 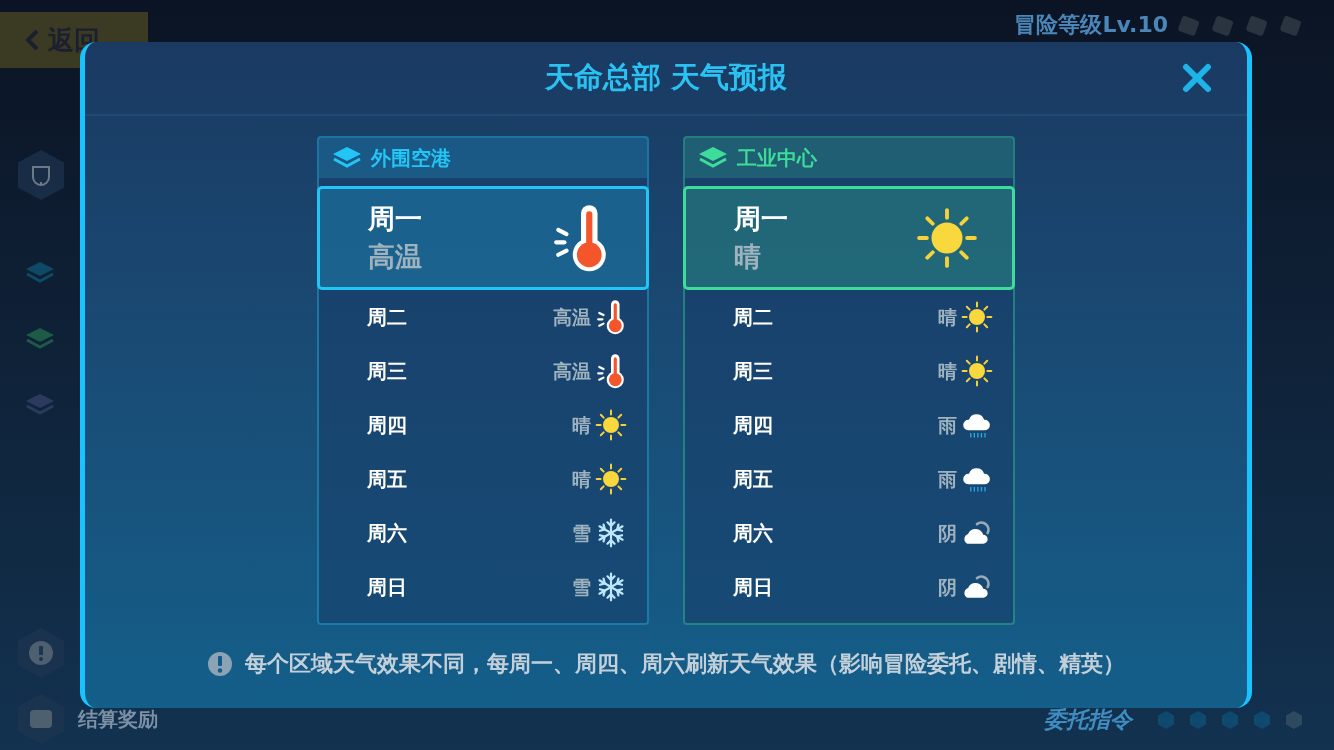 What do you see at coordinates (849, 533) in the screenshot?
I see `day-row: 周六 阴` at bounding box center [849, 533].